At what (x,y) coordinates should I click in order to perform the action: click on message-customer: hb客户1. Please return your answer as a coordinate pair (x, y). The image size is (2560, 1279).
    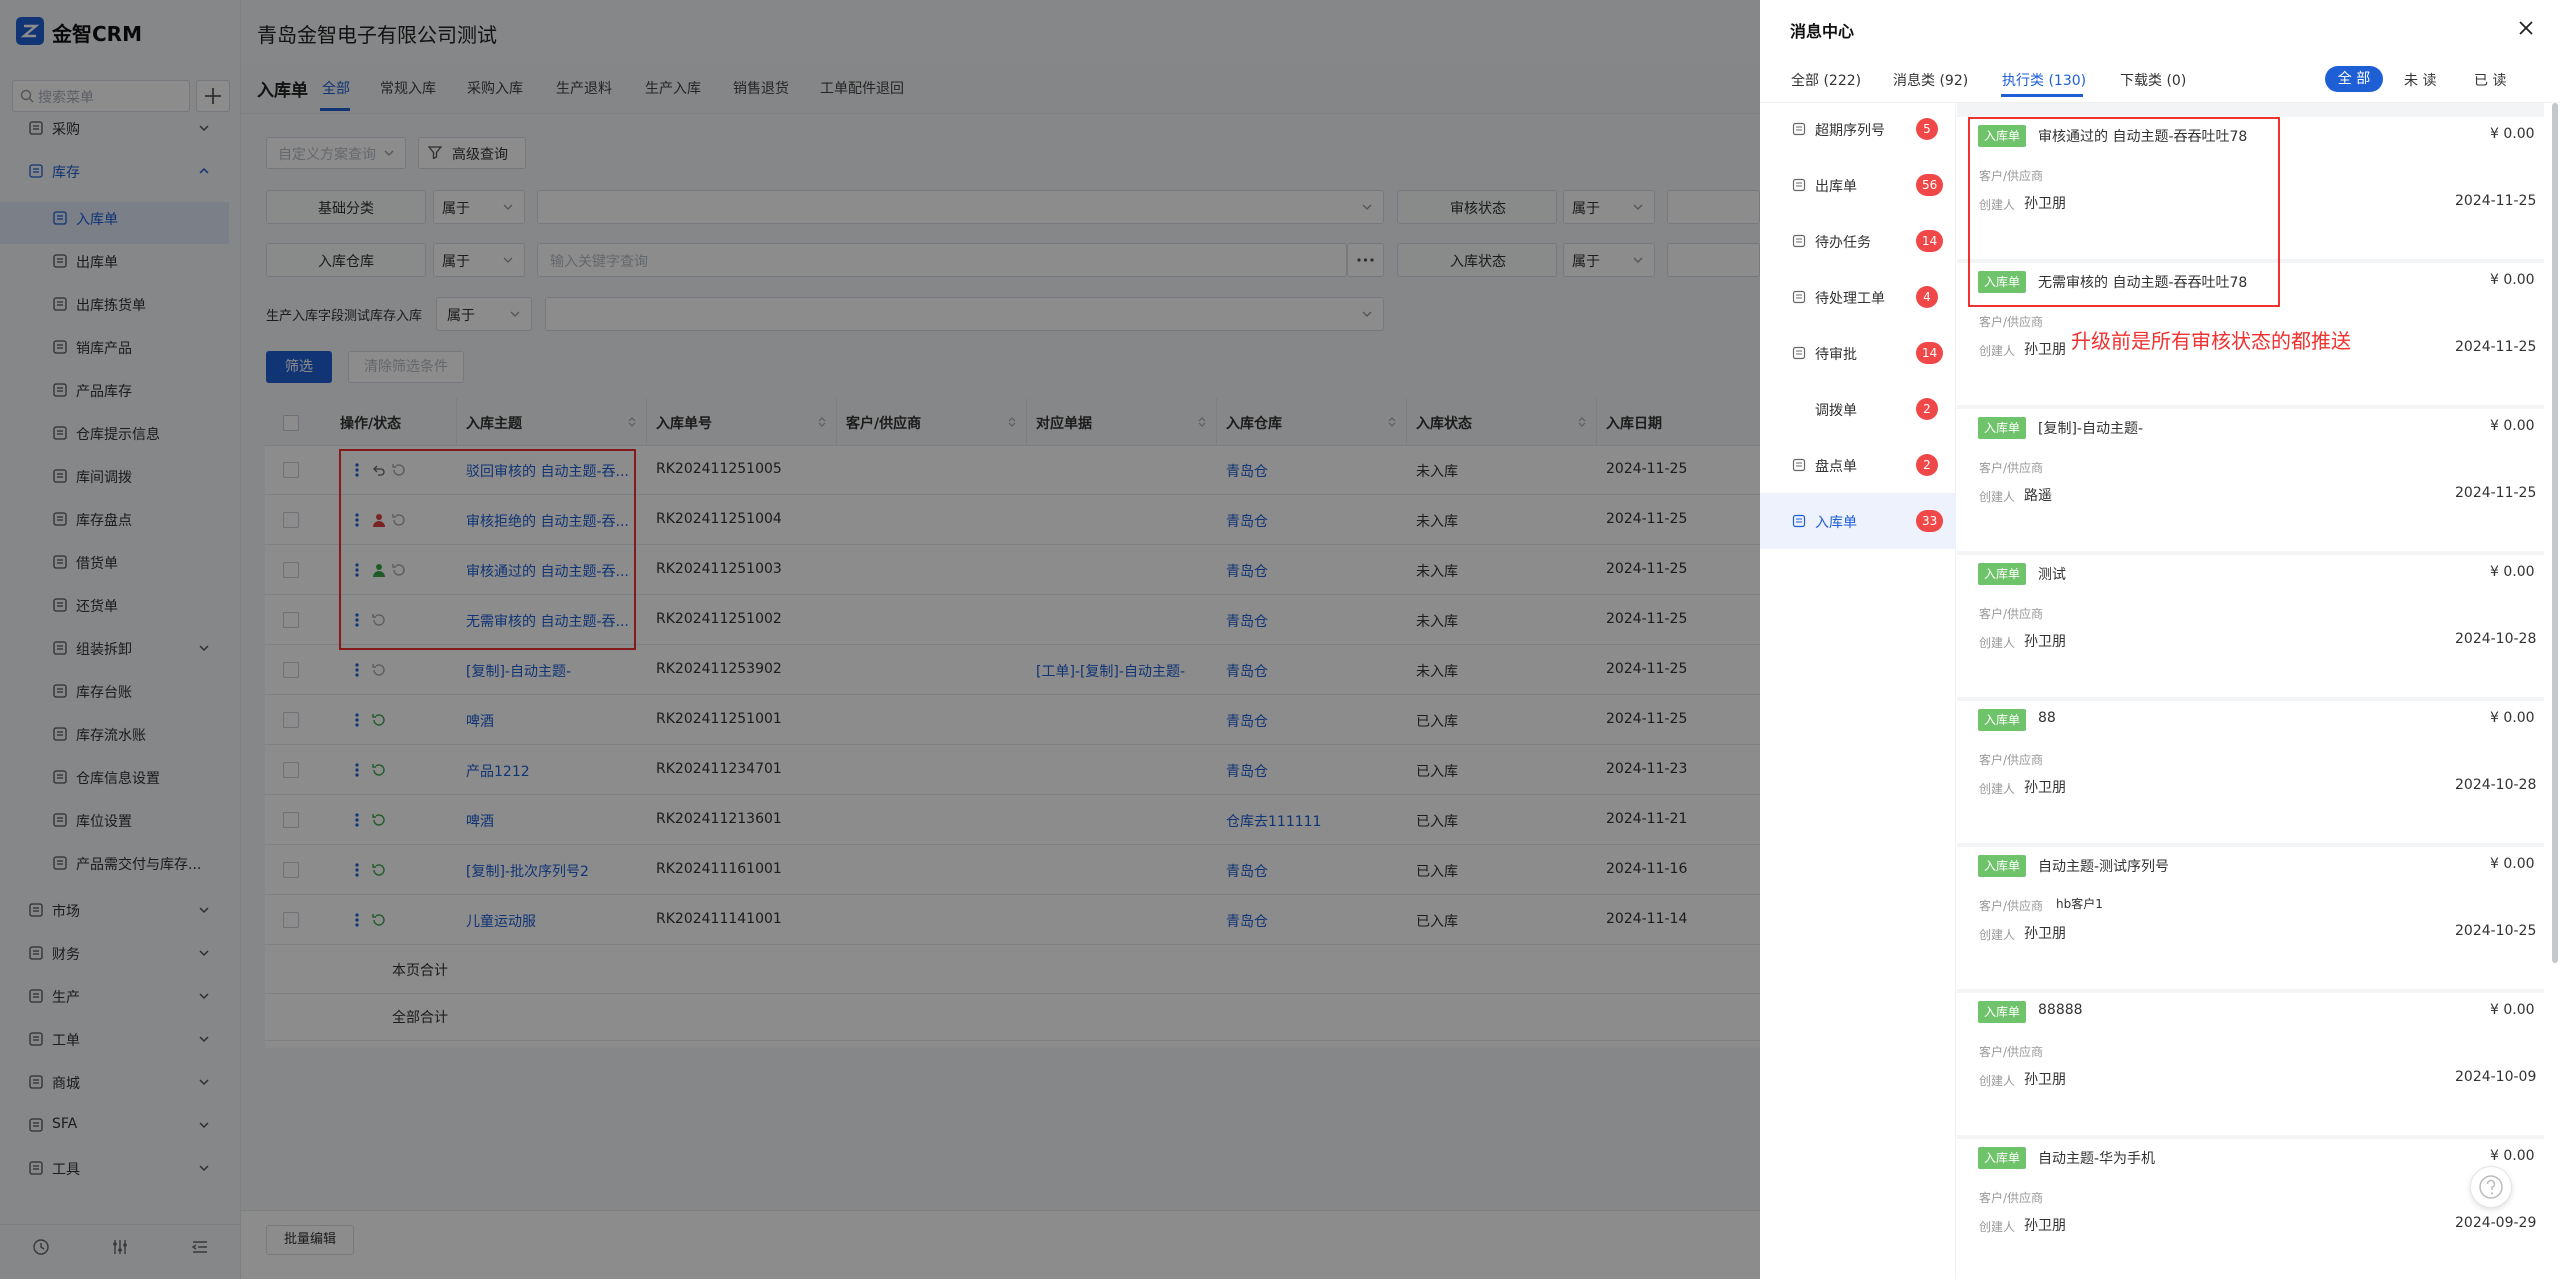
    Looking at the image, I should click on (2079, 904).